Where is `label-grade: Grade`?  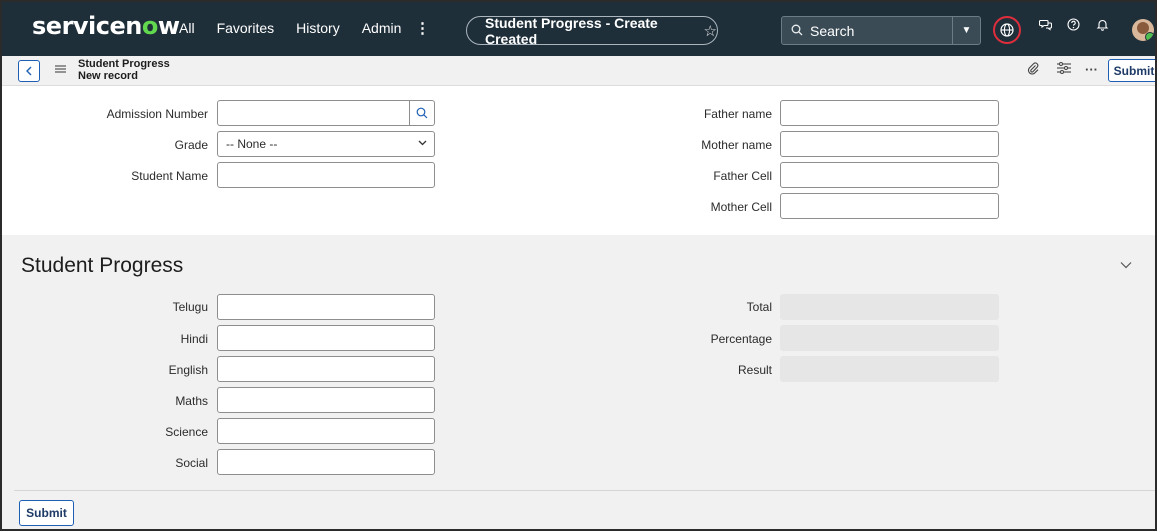
label-grade: Grade is located at coordinates (191, 145).